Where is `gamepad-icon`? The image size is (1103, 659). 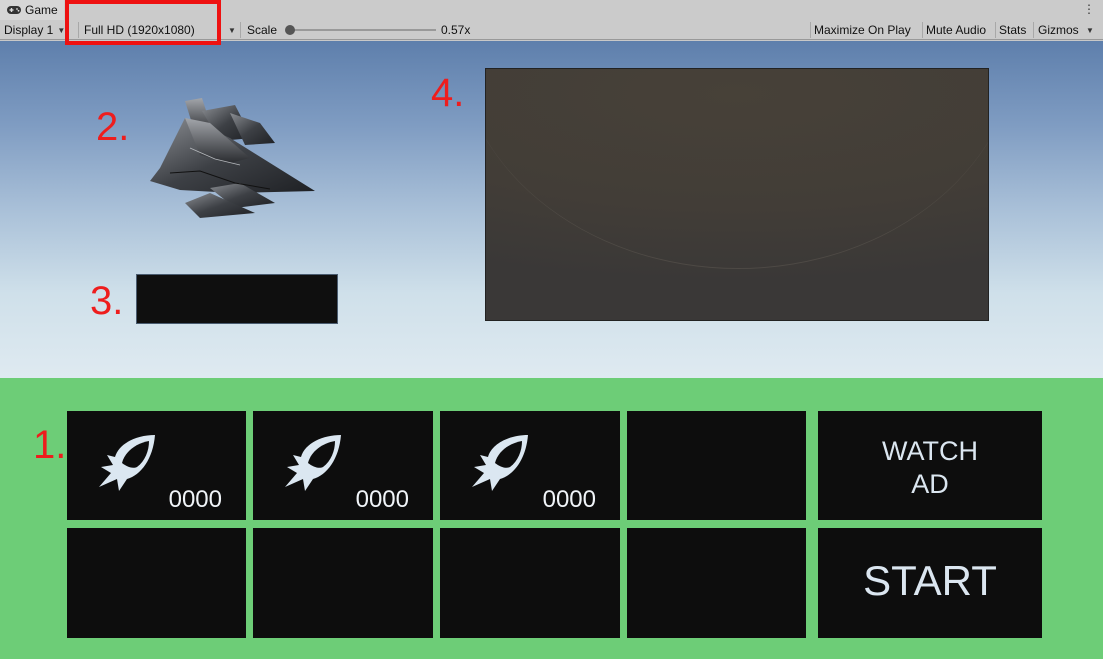
gamepad-icon is located at coordinates (14, 10).